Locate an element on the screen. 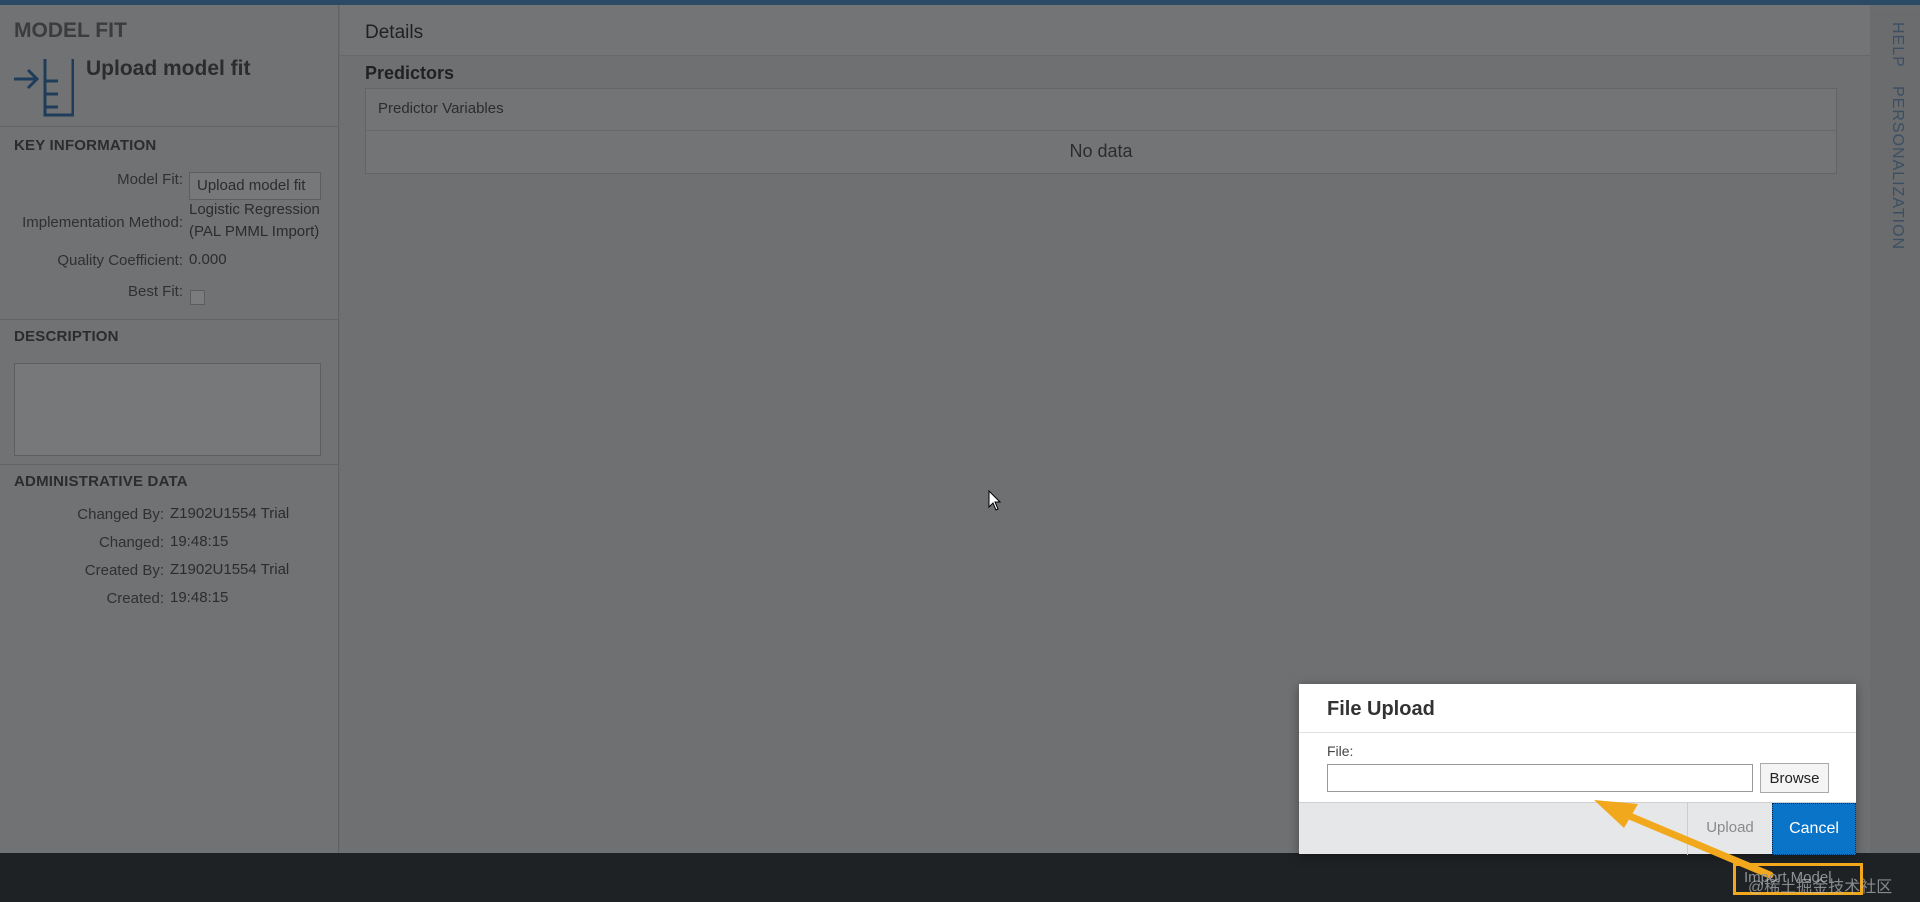 The width and height of the screenshot is (1920, 902). table-column-header: Predictor Variables is located at coordinates (1101, 110).